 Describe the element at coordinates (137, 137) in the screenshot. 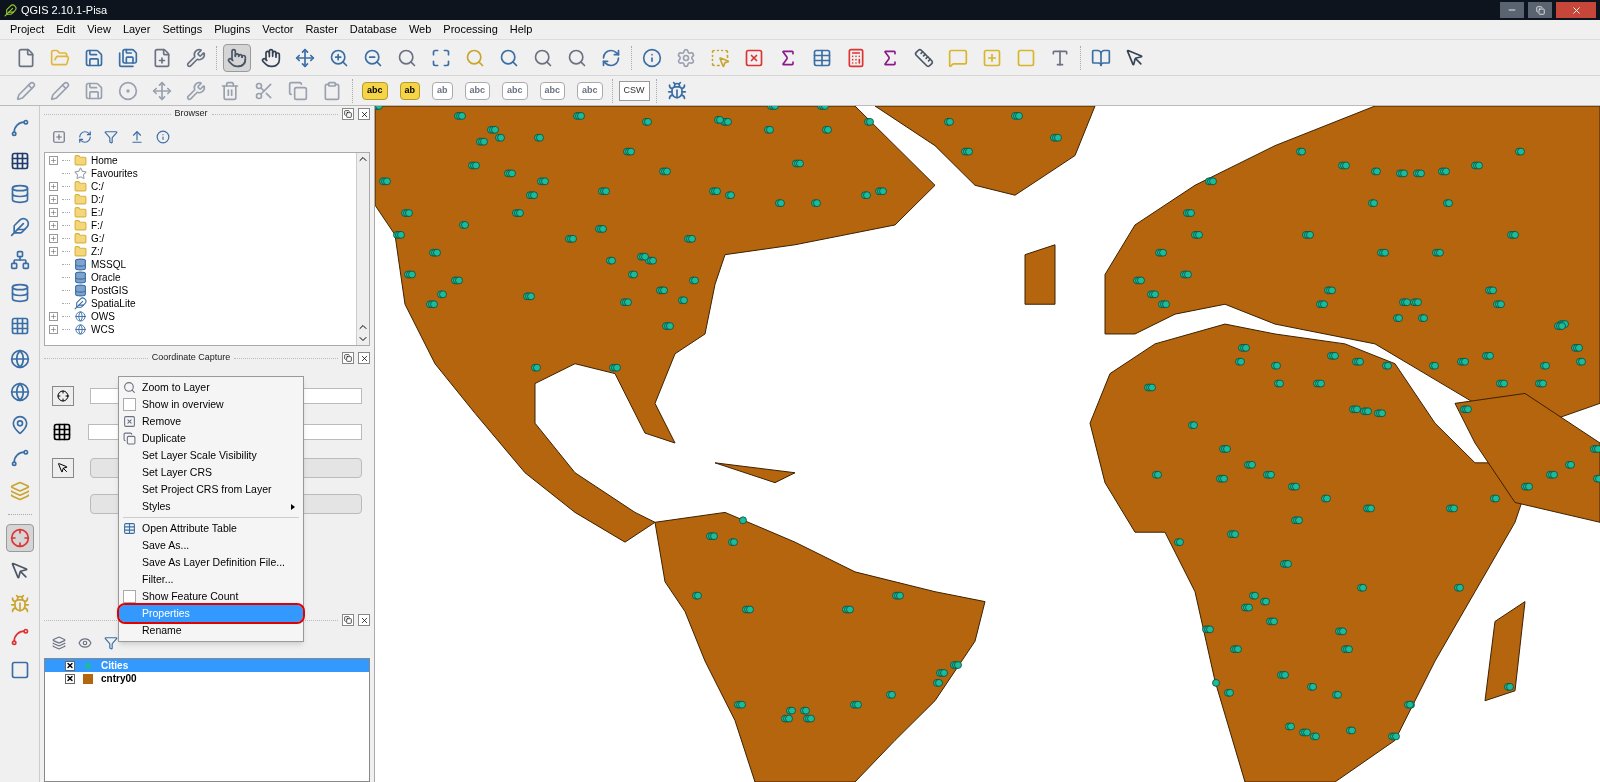

I see `collapse-icon` at that location.